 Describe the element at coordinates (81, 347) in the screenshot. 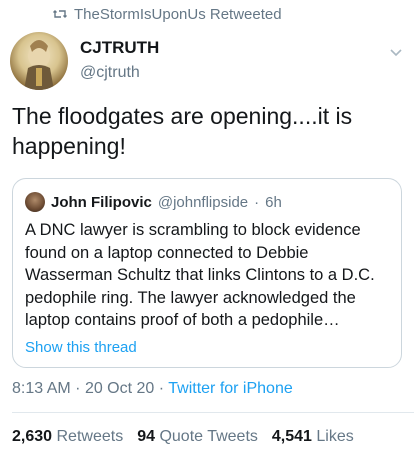

I see `show-thread-link: Show this thread` at that location.